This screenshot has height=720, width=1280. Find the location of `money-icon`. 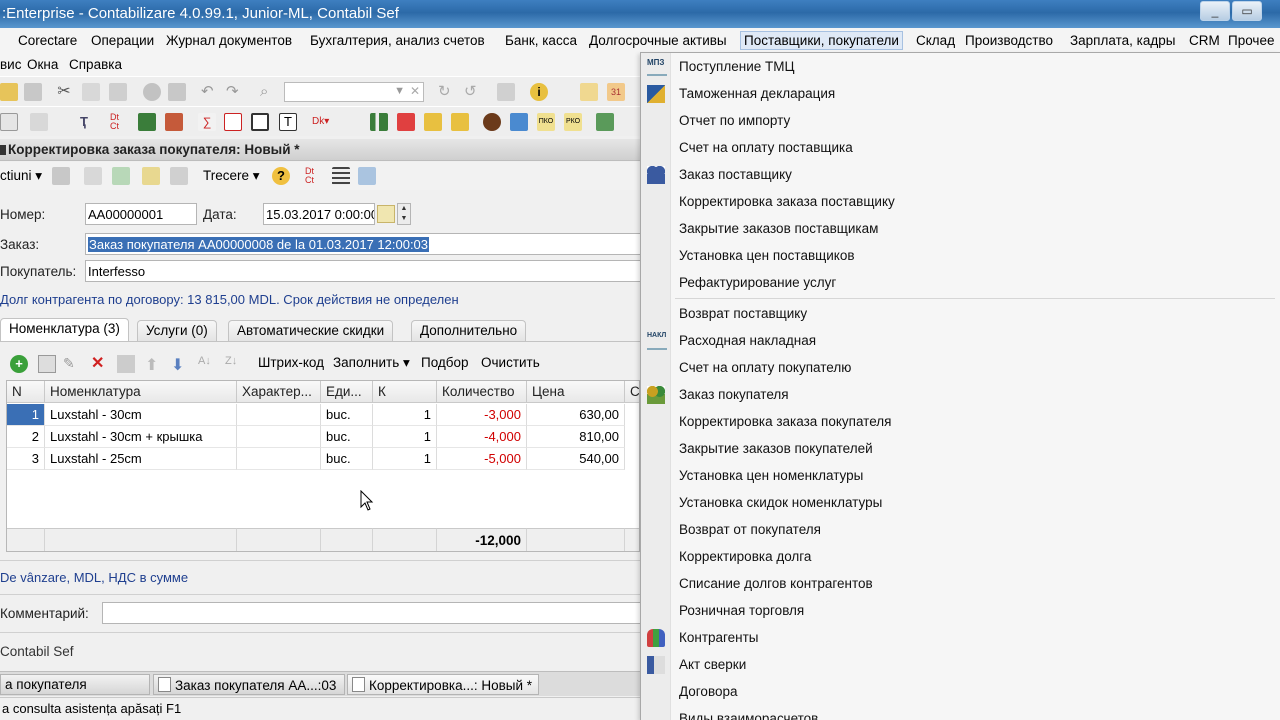

money-icon is located at coordinates (406, 122).